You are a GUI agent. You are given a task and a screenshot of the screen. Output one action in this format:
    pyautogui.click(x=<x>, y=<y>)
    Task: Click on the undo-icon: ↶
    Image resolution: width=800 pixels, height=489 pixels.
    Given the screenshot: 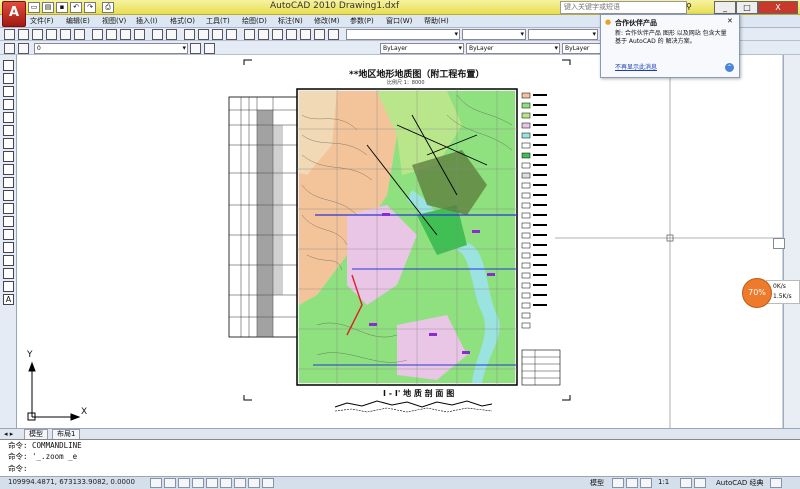 What is the action you would take?
    pyautogui.click(x=76, y=7)
    